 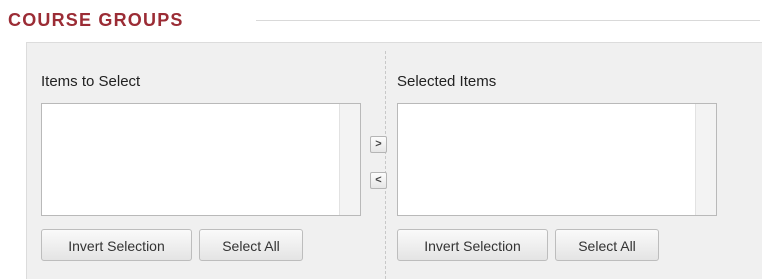 I want to click on panel-divider, so click(x=385, y=165).